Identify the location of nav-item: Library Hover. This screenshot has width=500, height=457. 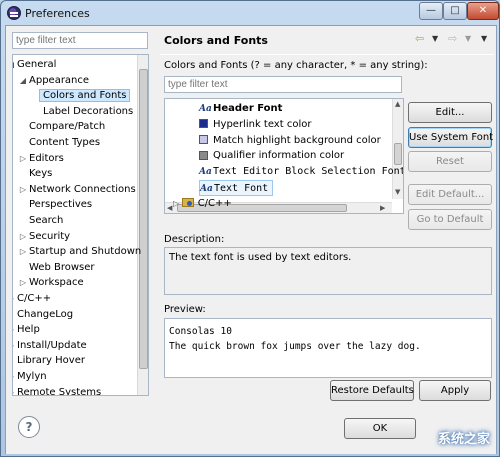
(51, 360).